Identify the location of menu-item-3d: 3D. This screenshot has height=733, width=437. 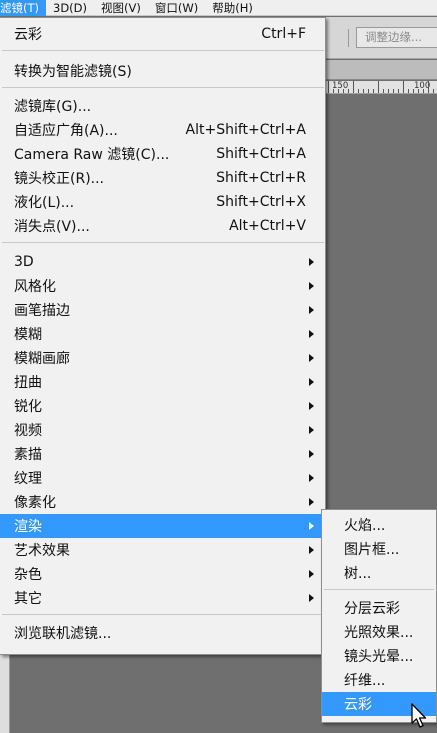
(162, 262).